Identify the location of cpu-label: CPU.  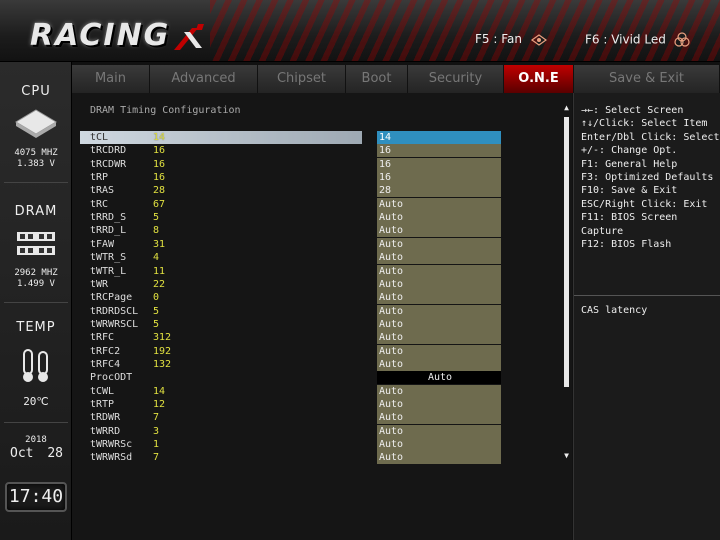
(36, 91).